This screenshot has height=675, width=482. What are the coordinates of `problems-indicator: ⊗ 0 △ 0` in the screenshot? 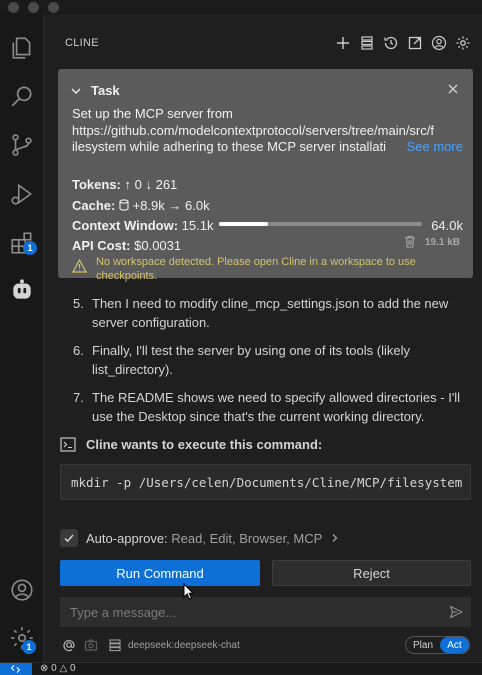 It's located at (58, 669).